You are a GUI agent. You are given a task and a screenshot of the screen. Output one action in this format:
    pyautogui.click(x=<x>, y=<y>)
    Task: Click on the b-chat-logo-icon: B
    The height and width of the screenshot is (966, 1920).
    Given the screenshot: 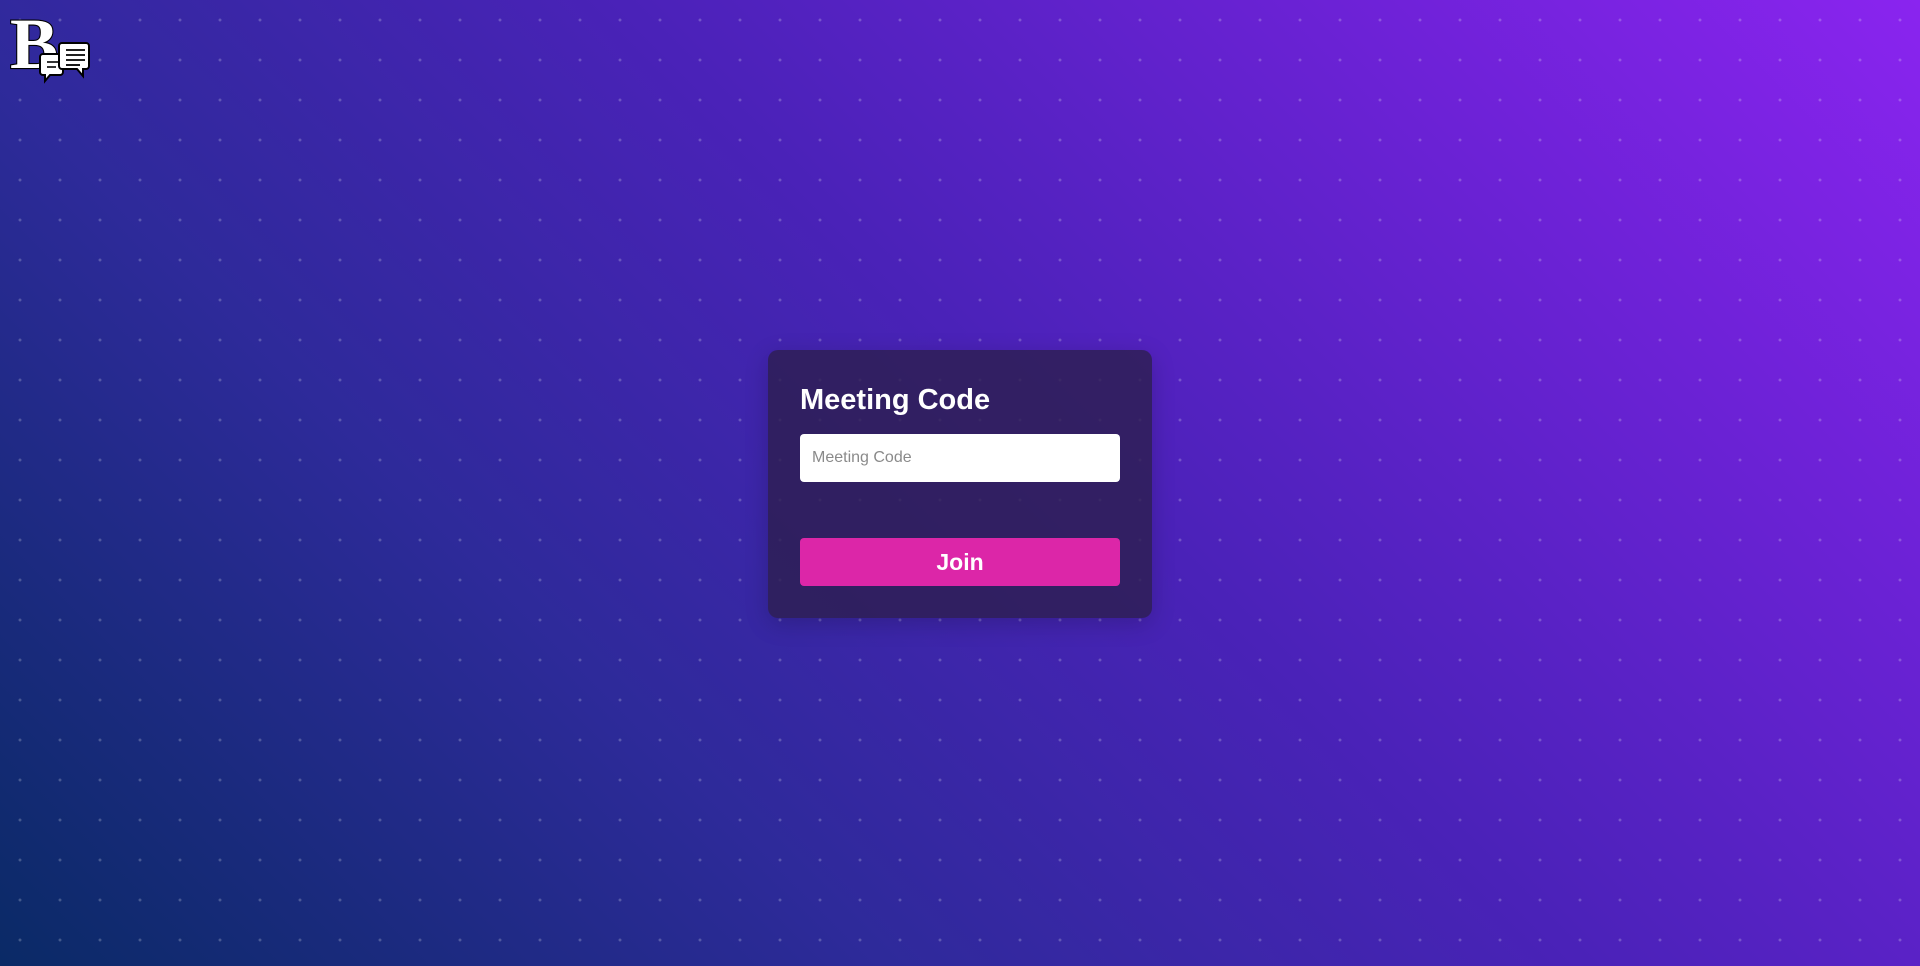 What is the action you would take?
    pyautogui.click(x=49, y=44)
    